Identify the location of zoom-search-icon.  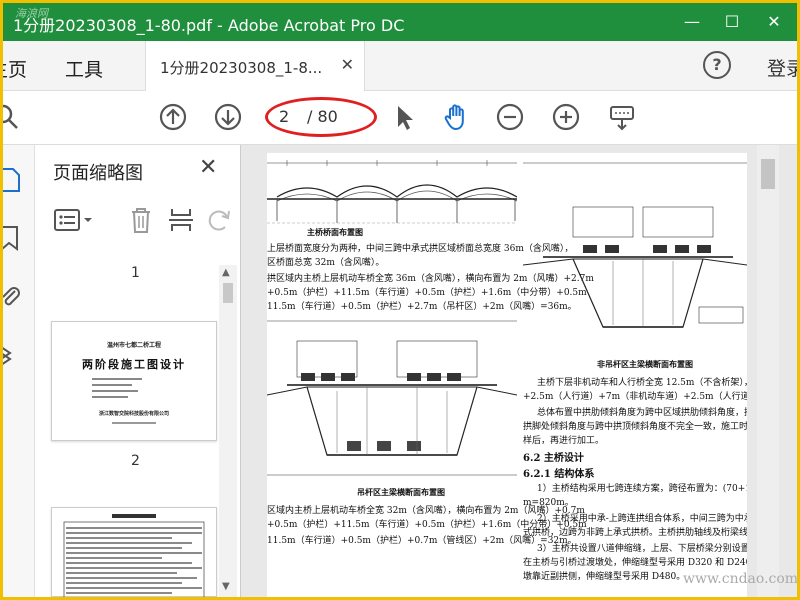
(12, 117).